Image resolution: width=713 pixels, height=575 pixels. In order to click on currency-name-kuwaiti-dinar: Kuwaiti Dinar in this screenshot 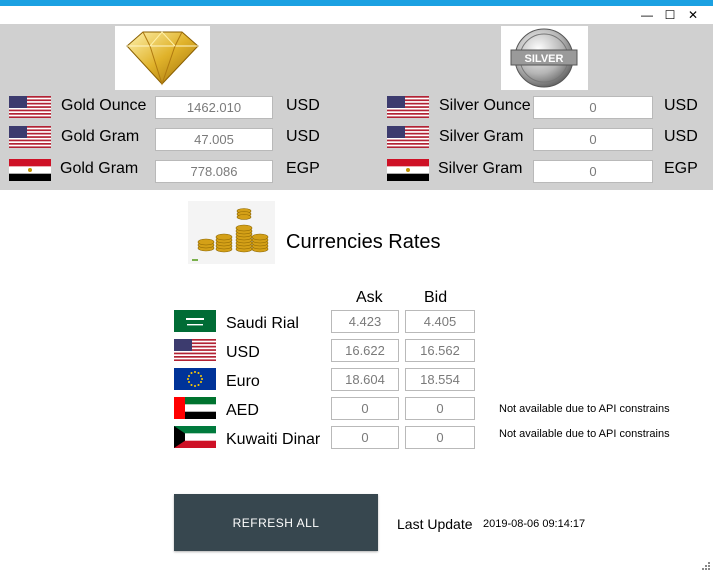, I will do `click(273, 439)`.